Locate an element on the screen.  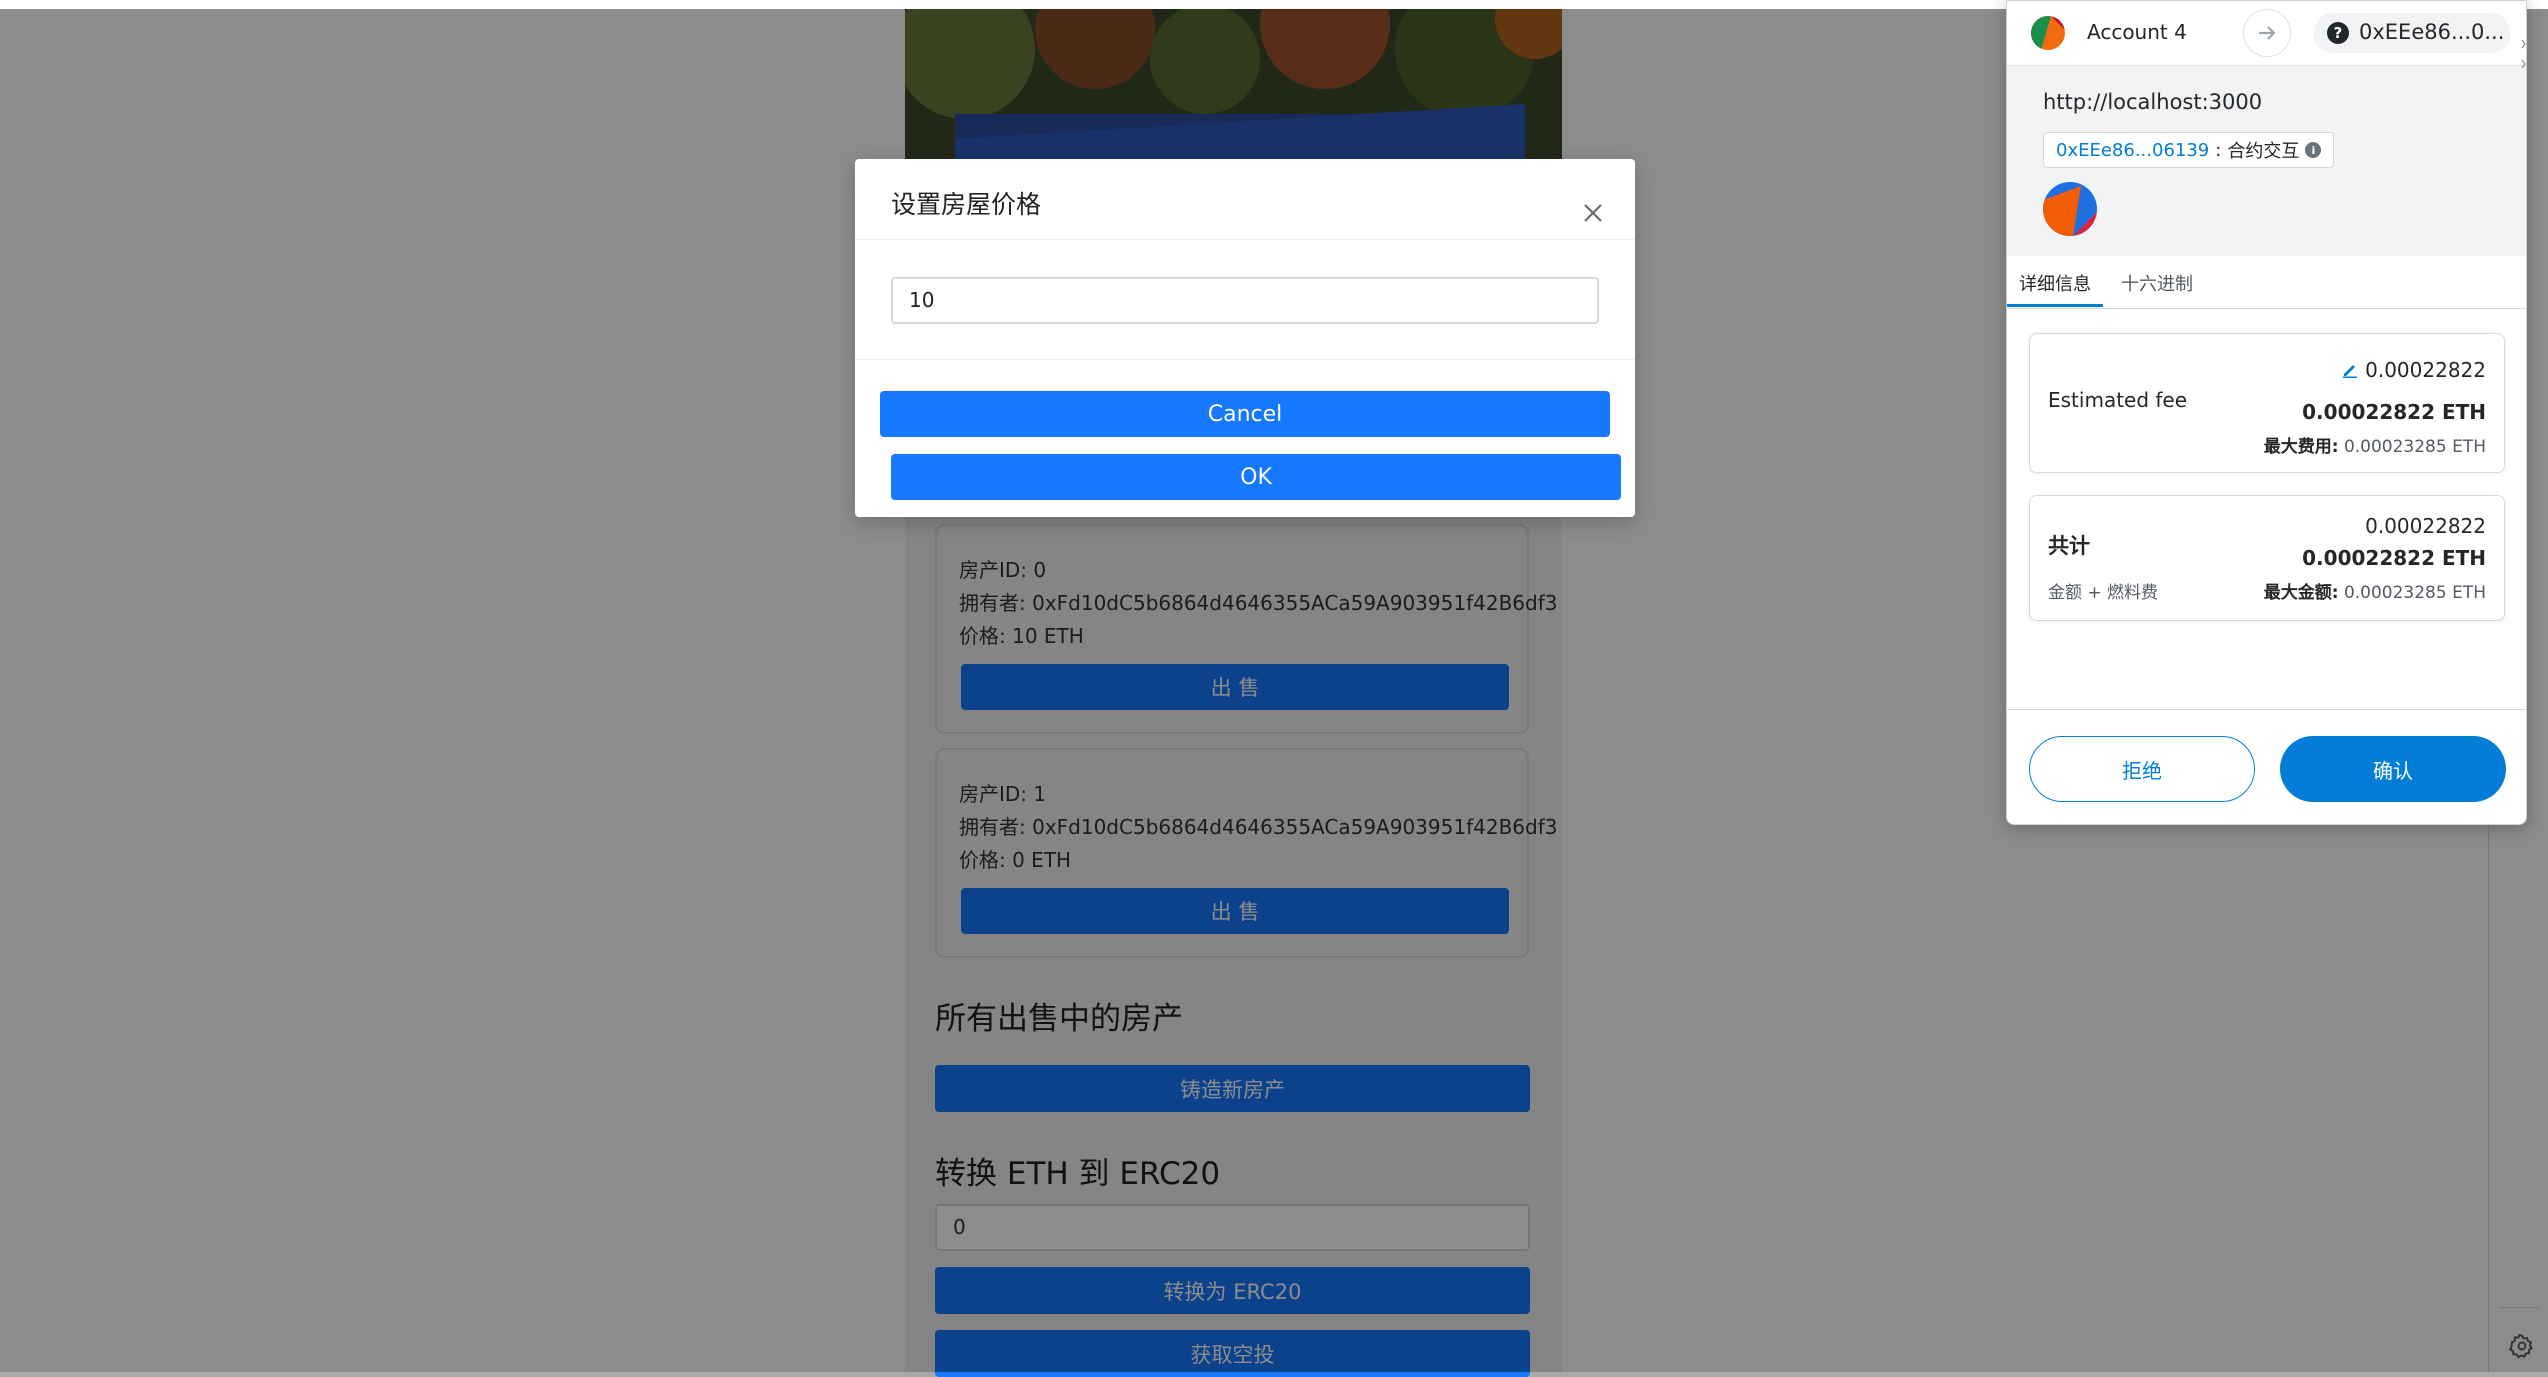
account-avatar is located at coordinates (2048, 33).